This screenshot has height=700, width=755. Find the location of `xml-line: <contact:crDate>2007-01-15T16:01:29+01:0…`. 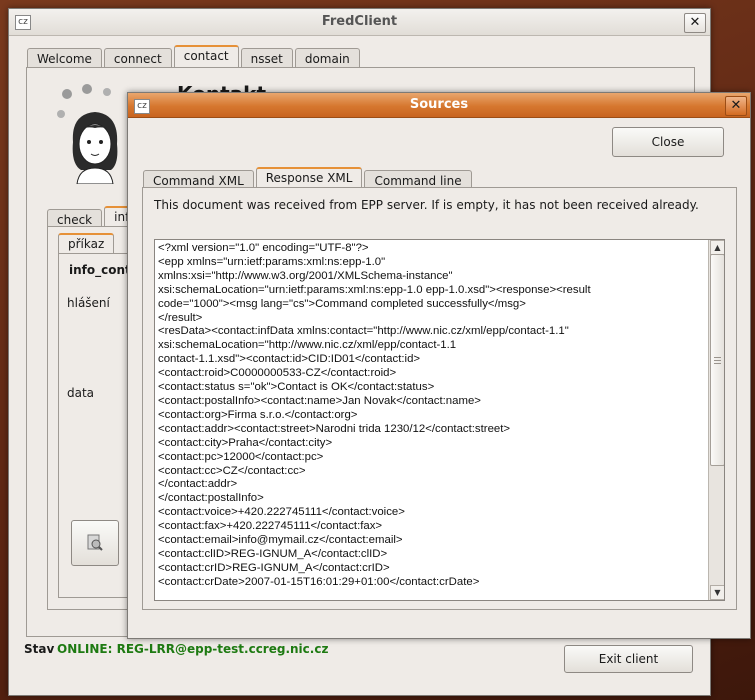

xml-line: <contact:crDate>2007-01-15T16:01:29+01:0… is located at coordinates (319, 581).